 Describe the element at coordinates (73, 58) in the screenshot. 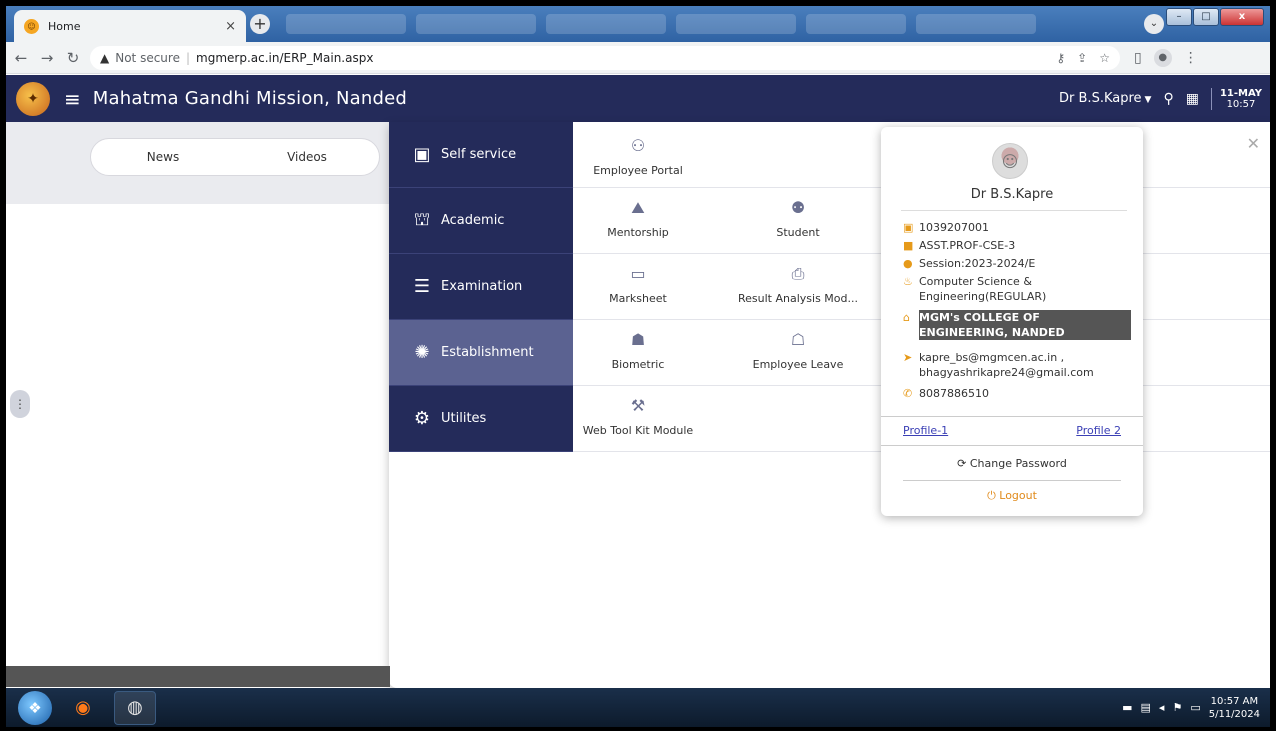

I see `reload-icon: ↻` at that location.